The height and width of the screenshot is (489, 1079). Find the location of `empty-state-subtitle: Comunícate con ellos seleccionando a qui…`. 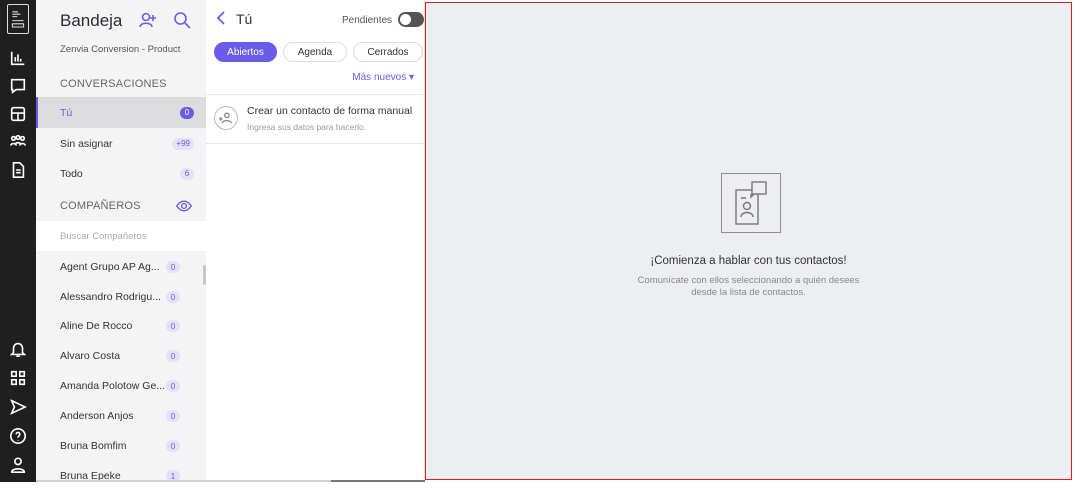

empty-state-subtitle: Comunícate con ellos seleccionando a qui… is located at coordinates (748, 287).